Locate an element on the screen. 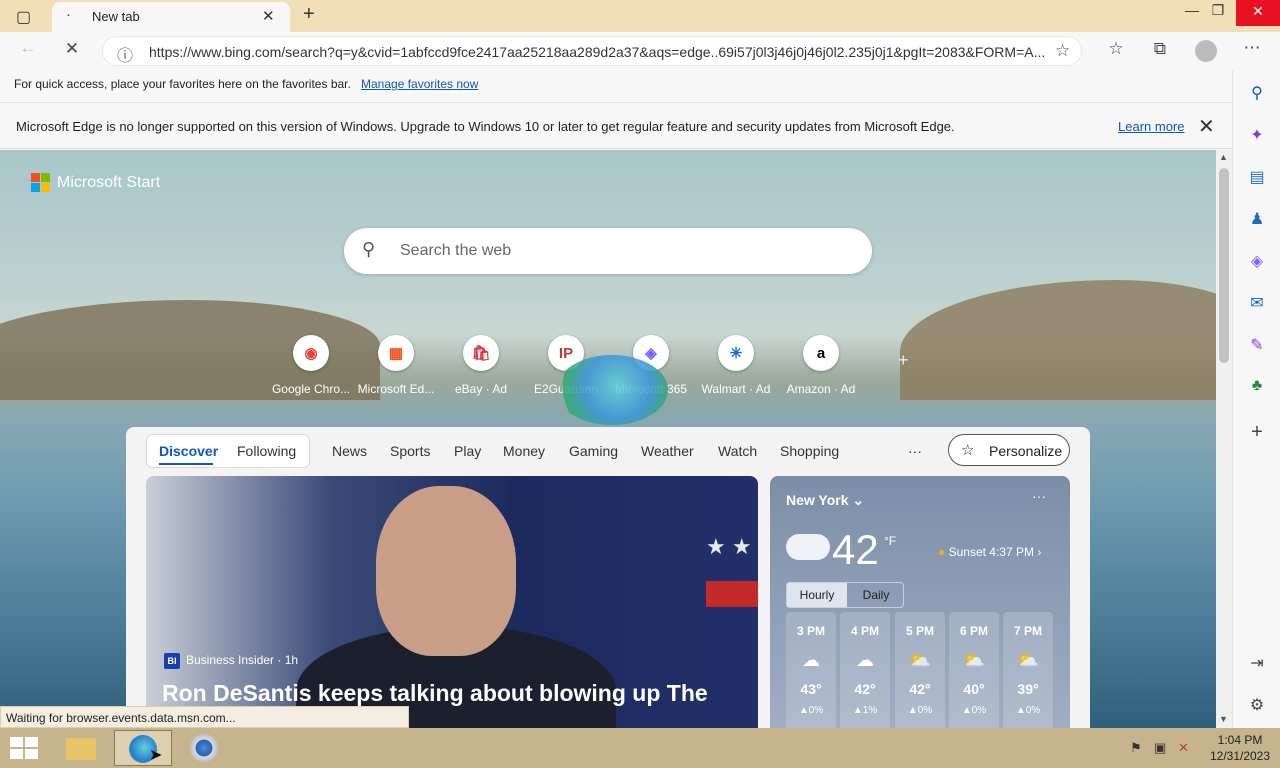 This screenshot has height=768, width=1280. system-clock: 1:04 PM 12/31/2023 is located at coordinates (1240, 748).